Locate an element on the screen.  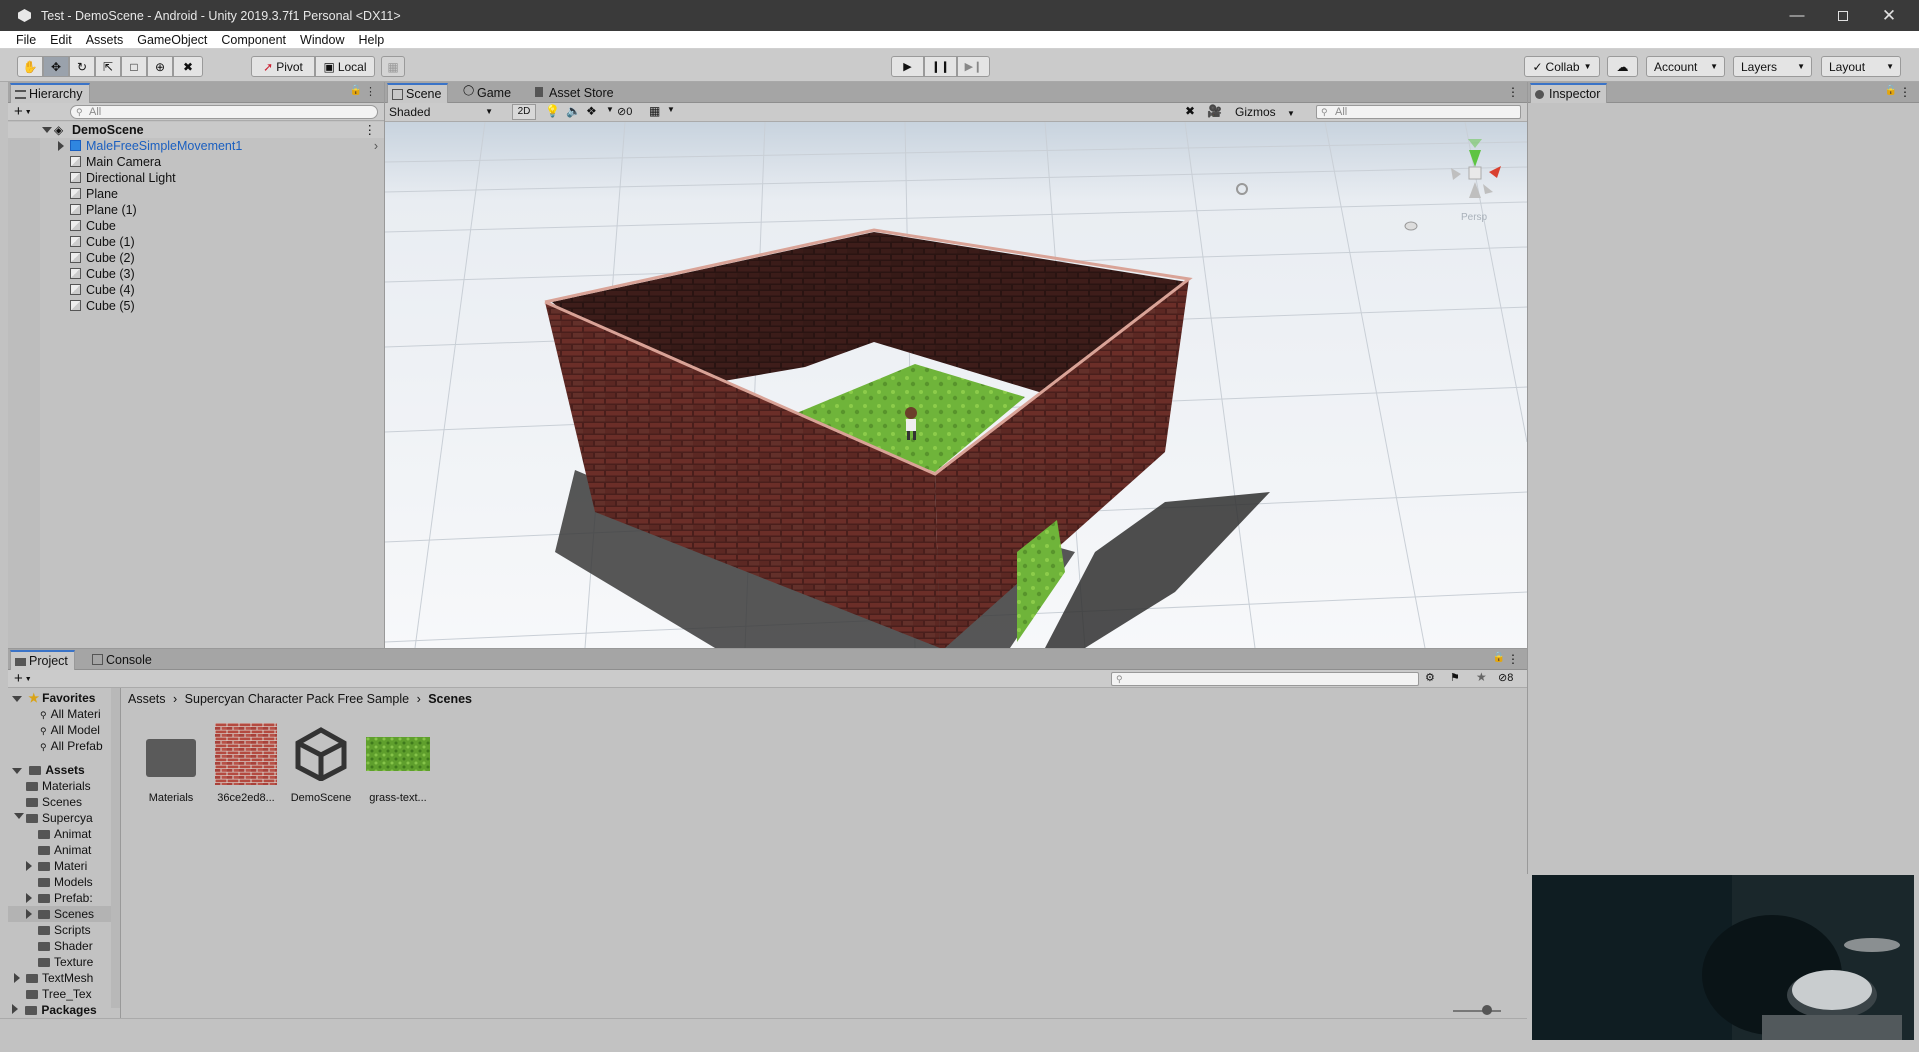
favorite-all-models: ⚲ All Model is located at coordinates (70, 730).